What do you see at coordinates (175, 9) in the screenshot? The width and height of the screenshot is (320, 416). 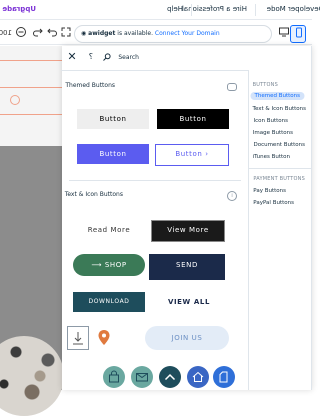 I see `help-menu: Help` at bounding box center [175, 9].